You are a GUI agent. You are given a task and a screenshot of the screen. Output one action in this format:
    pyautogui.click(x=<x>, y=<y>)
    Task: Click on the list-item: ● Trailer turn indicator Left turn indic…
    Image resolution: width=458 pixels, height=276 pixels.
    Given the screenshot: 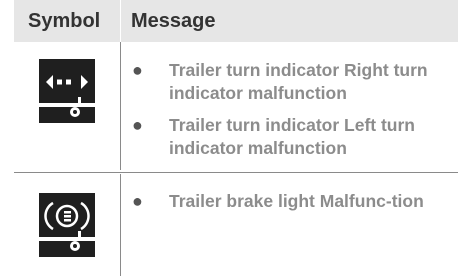 What is the action you would take?
    pyautogui.click(x=294, y=136)
    